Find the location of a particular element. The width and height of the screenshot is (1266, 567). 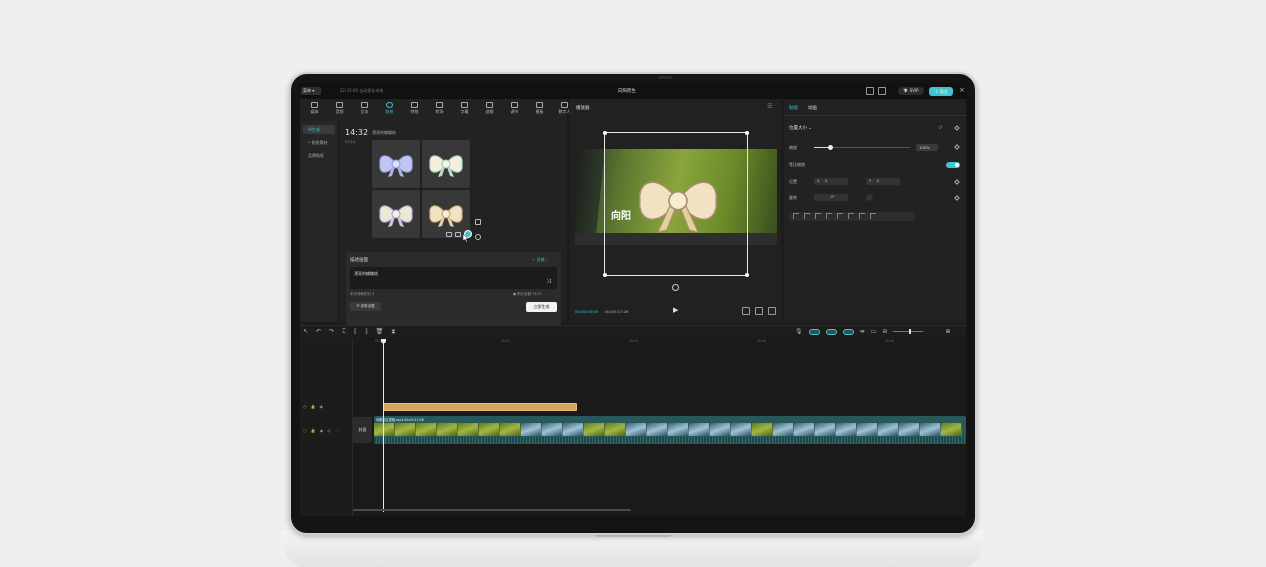

shuffle-icon: ⤨ is located at coordinates (548, 282).